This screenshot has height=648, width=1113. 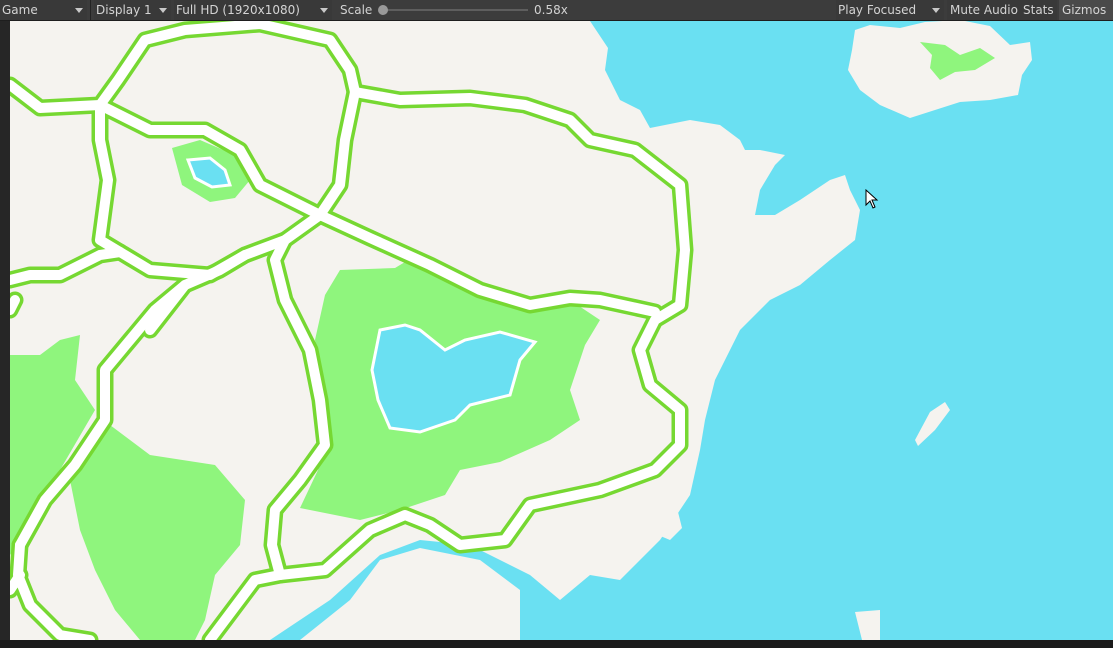 I want to click on view-dropdown: Game, so click(x=43, y=10).